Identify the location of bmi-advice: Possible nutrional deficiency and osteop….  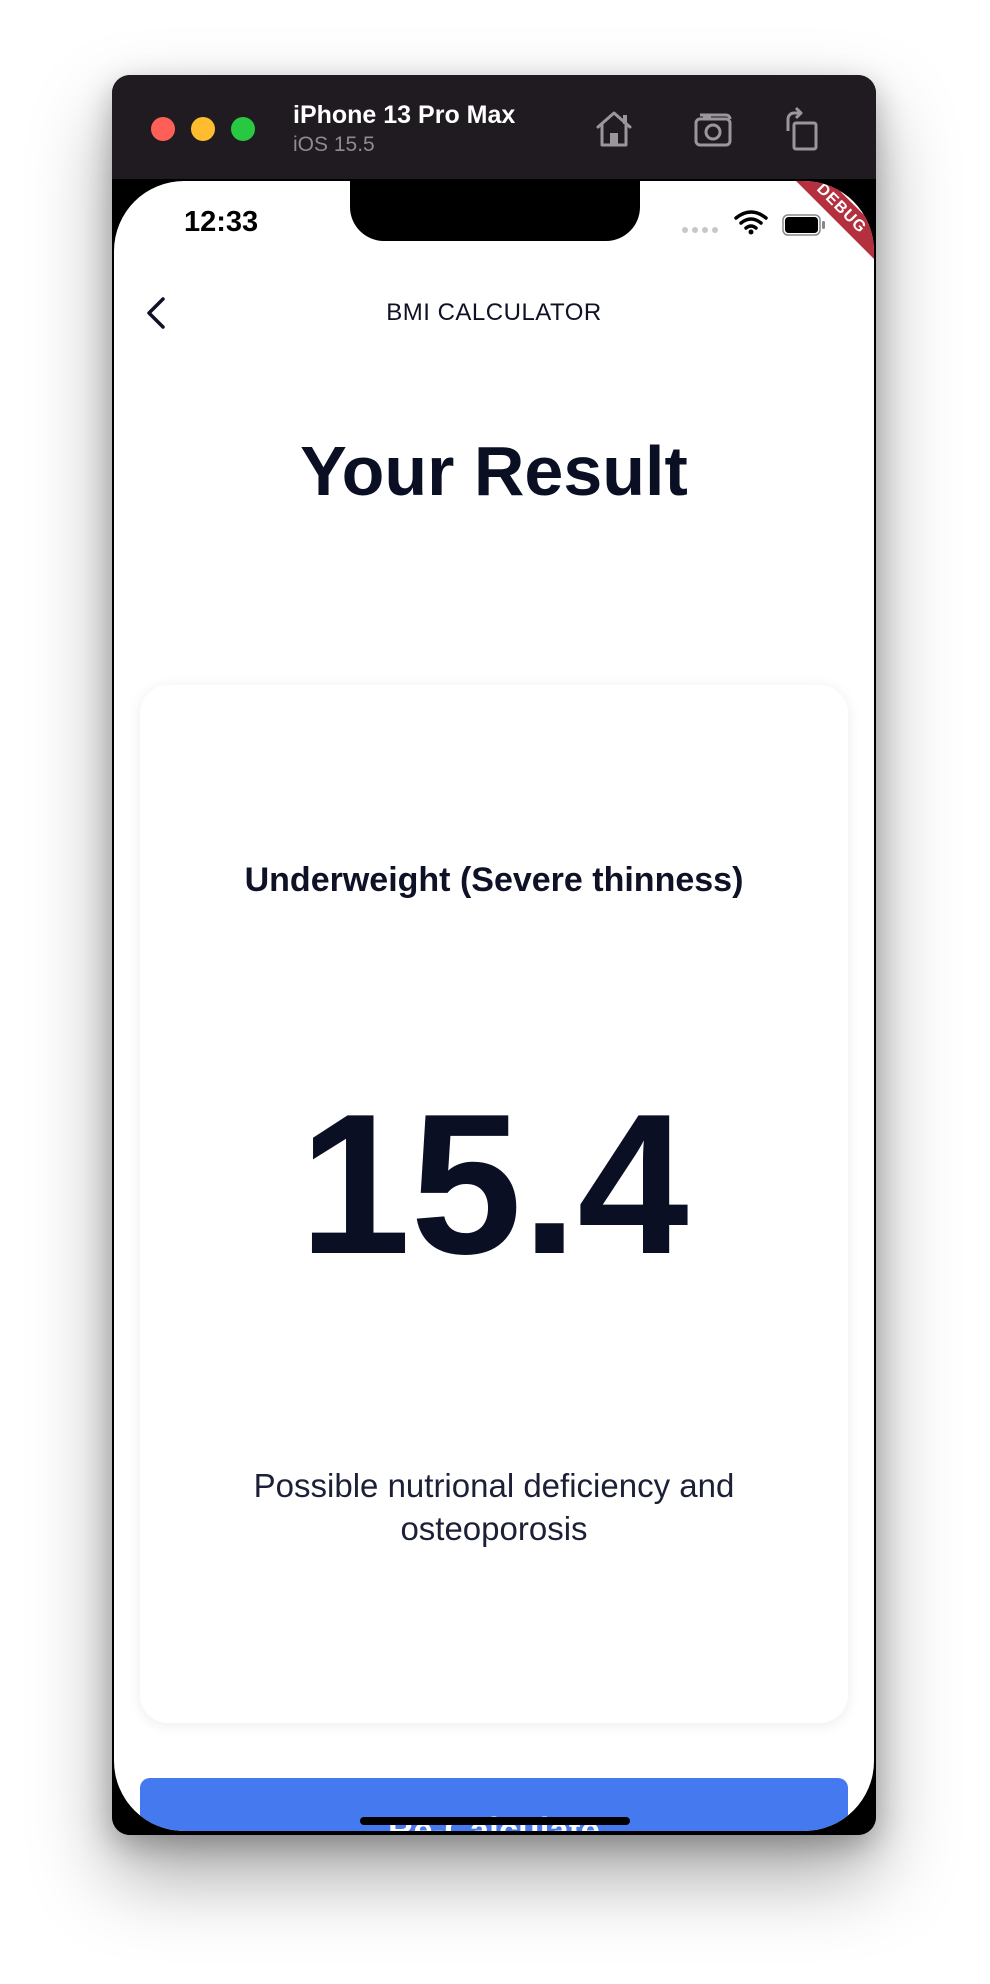
(494, 1507).